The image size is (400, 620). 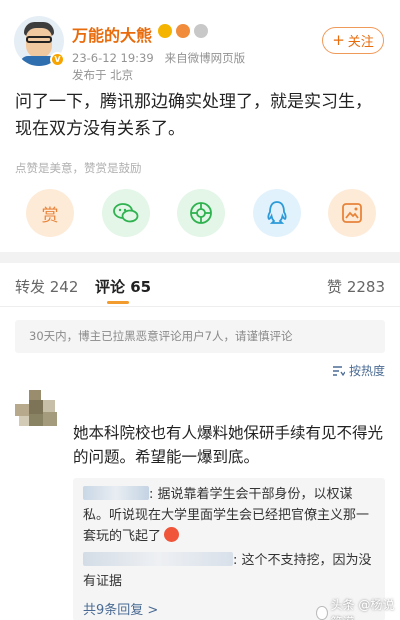 I want to click on plus-icon: +, so click(x=338, y=40).